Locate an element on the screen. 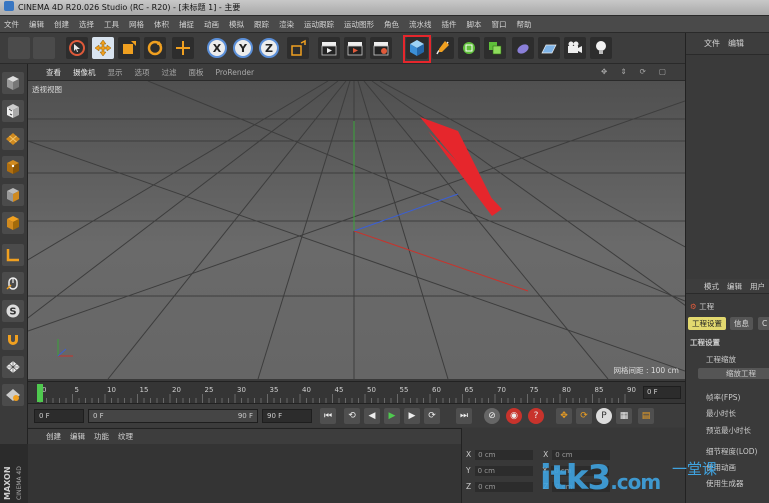 The height and width of the screenshot is (503, 769). points-mode-icon is located at coordinates (13, 167).